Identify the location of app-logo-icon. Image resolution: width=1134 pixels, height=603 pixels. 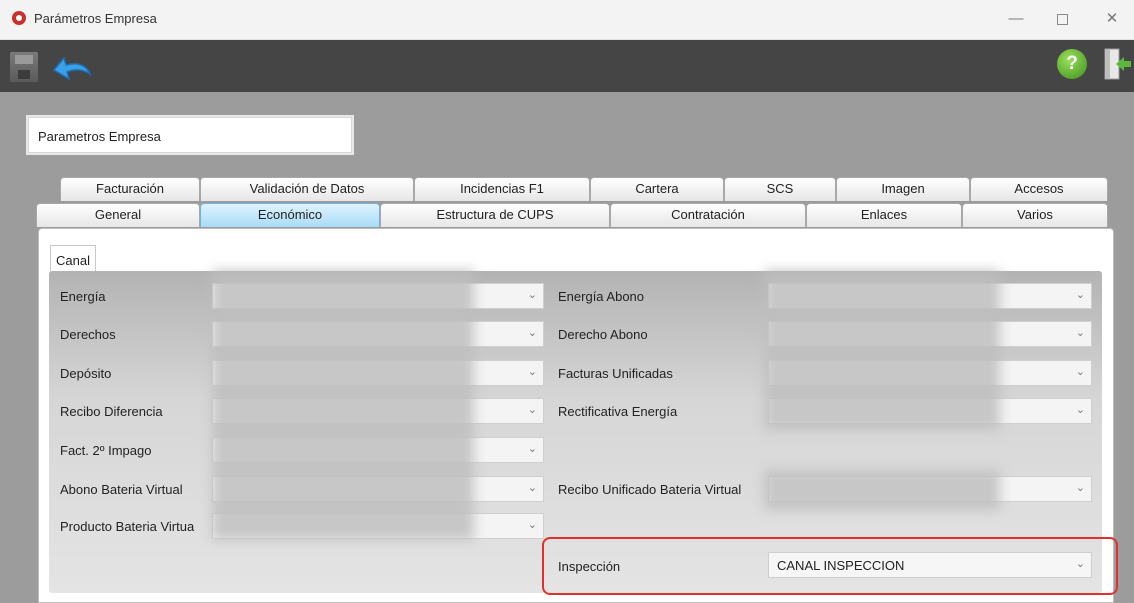
(19, 18).